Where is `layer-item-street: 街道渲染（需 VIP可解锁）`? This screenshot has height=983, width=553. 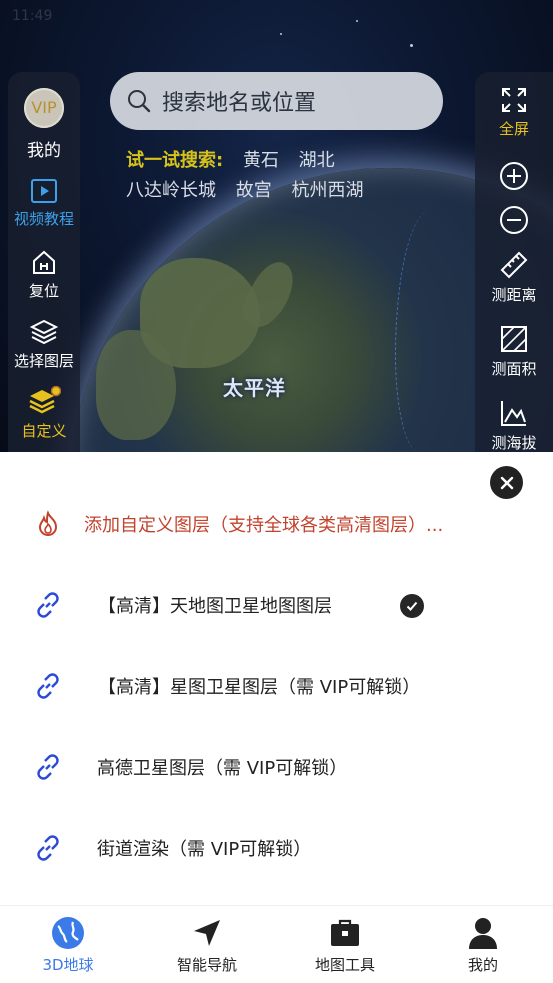
layer-item-street: 街道渲染（需 VIP可解锁） is located at coordinates (276, 848).